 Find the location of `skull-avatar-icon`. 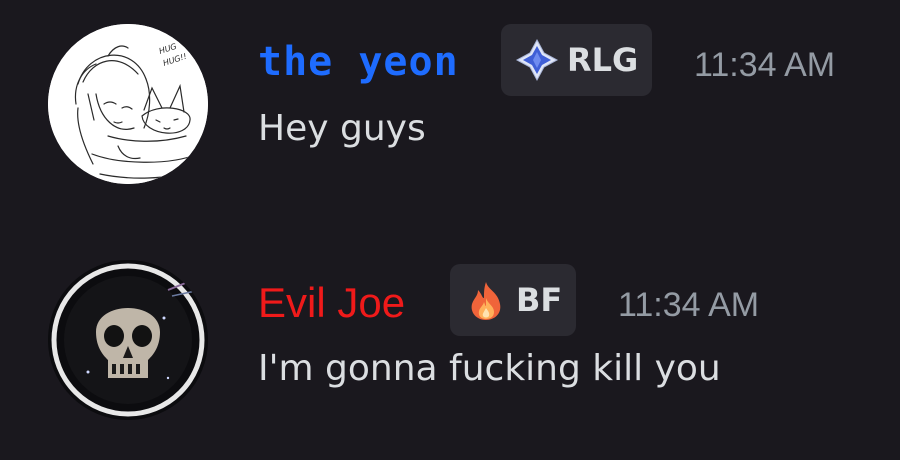

skull-avatar-icon is located at coordinates (128, 340).